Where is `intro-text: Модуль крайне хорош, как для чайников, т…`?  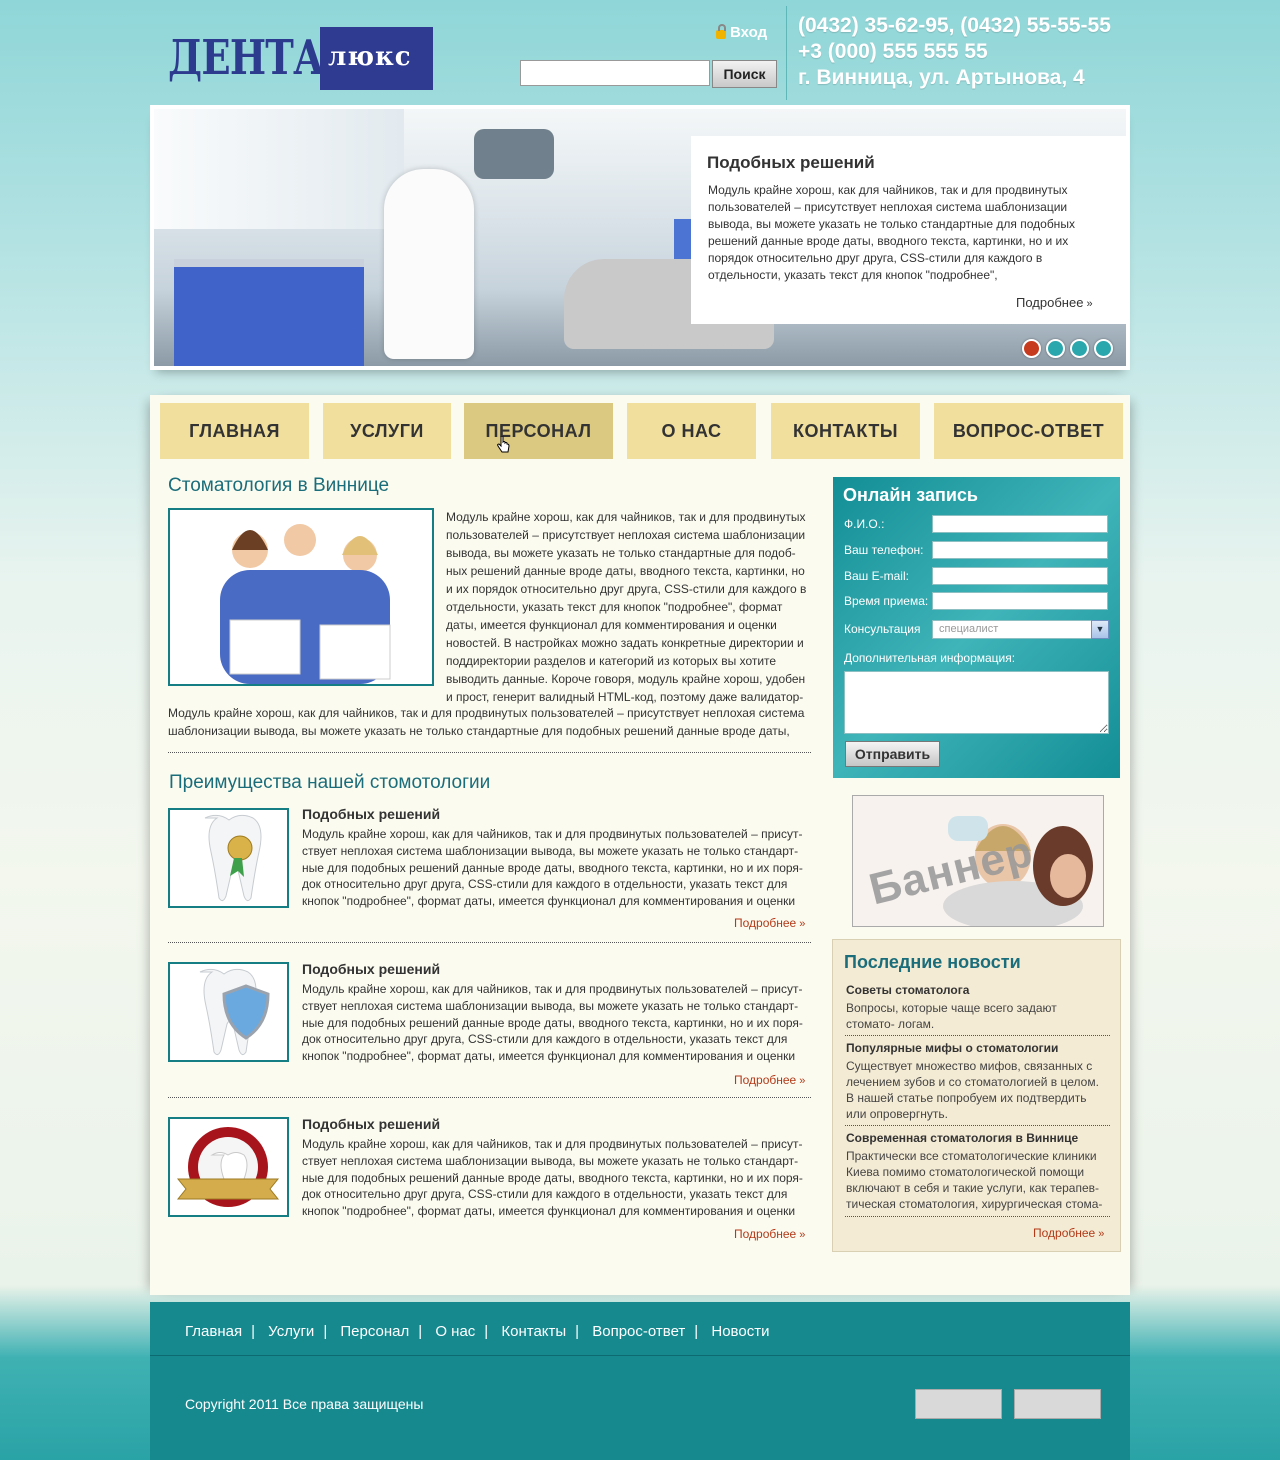 intro-text: Модуль крайне хорош, как для чайников, т… is located at coordinates (626, 607).